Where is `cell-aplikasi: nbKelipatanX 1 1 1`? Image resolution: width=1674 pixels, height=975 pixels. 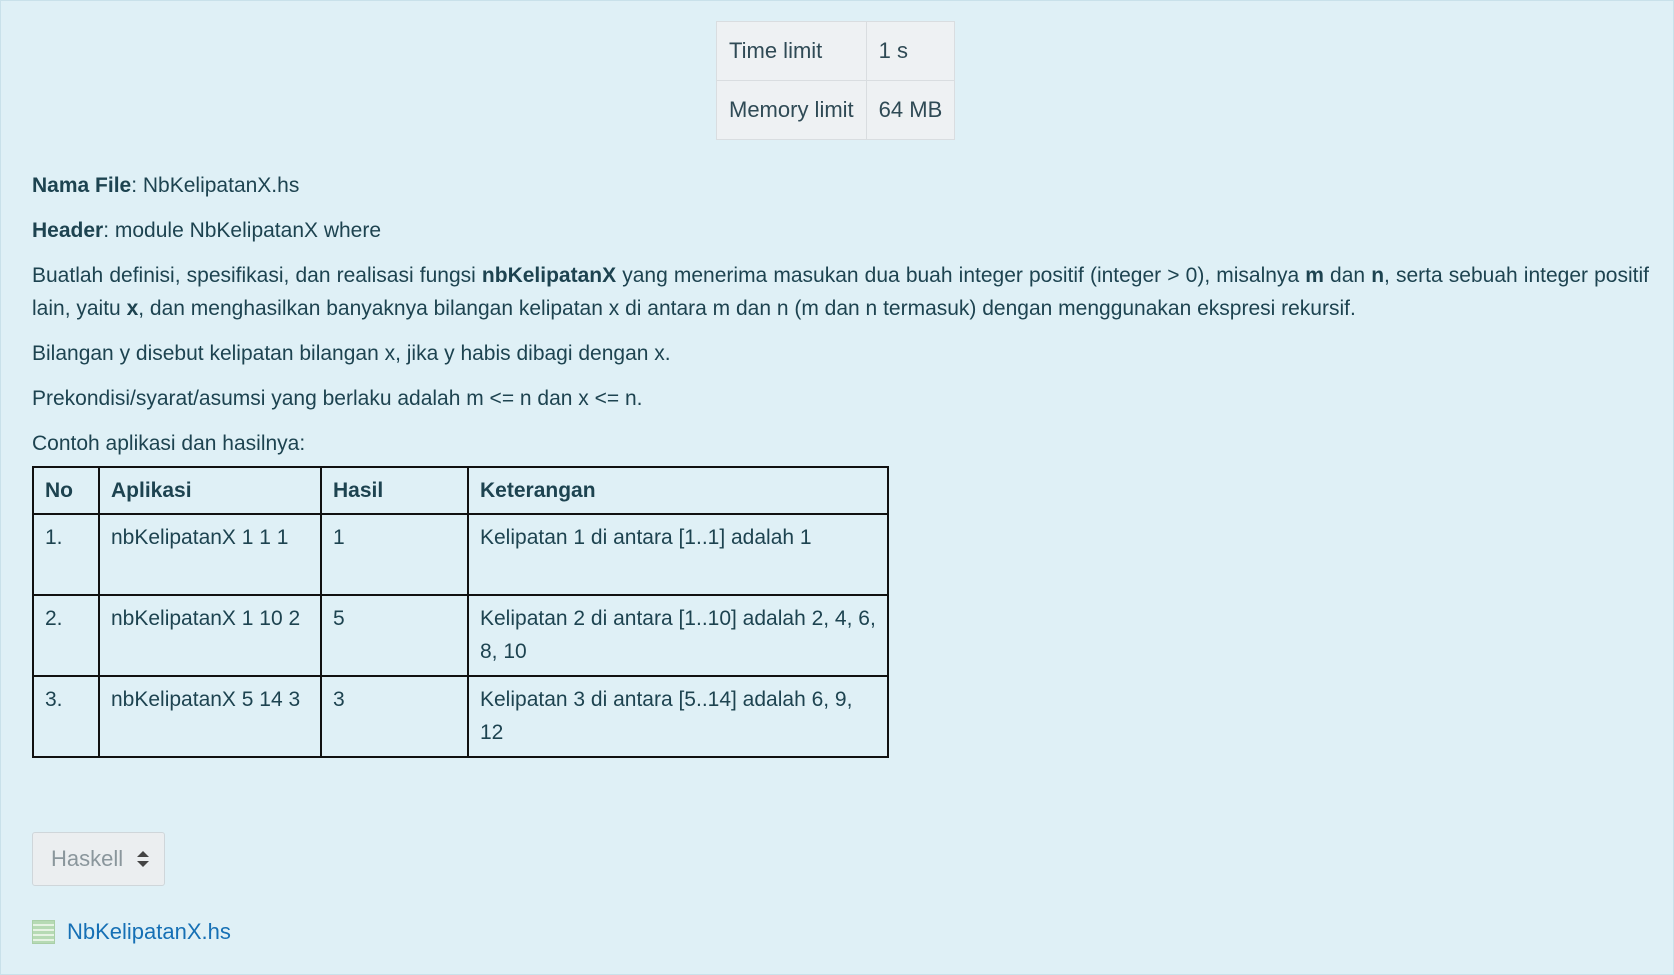 cell-aplikasi: nbKelipatanX 1 1 1 is located at coordinates (210, 554).